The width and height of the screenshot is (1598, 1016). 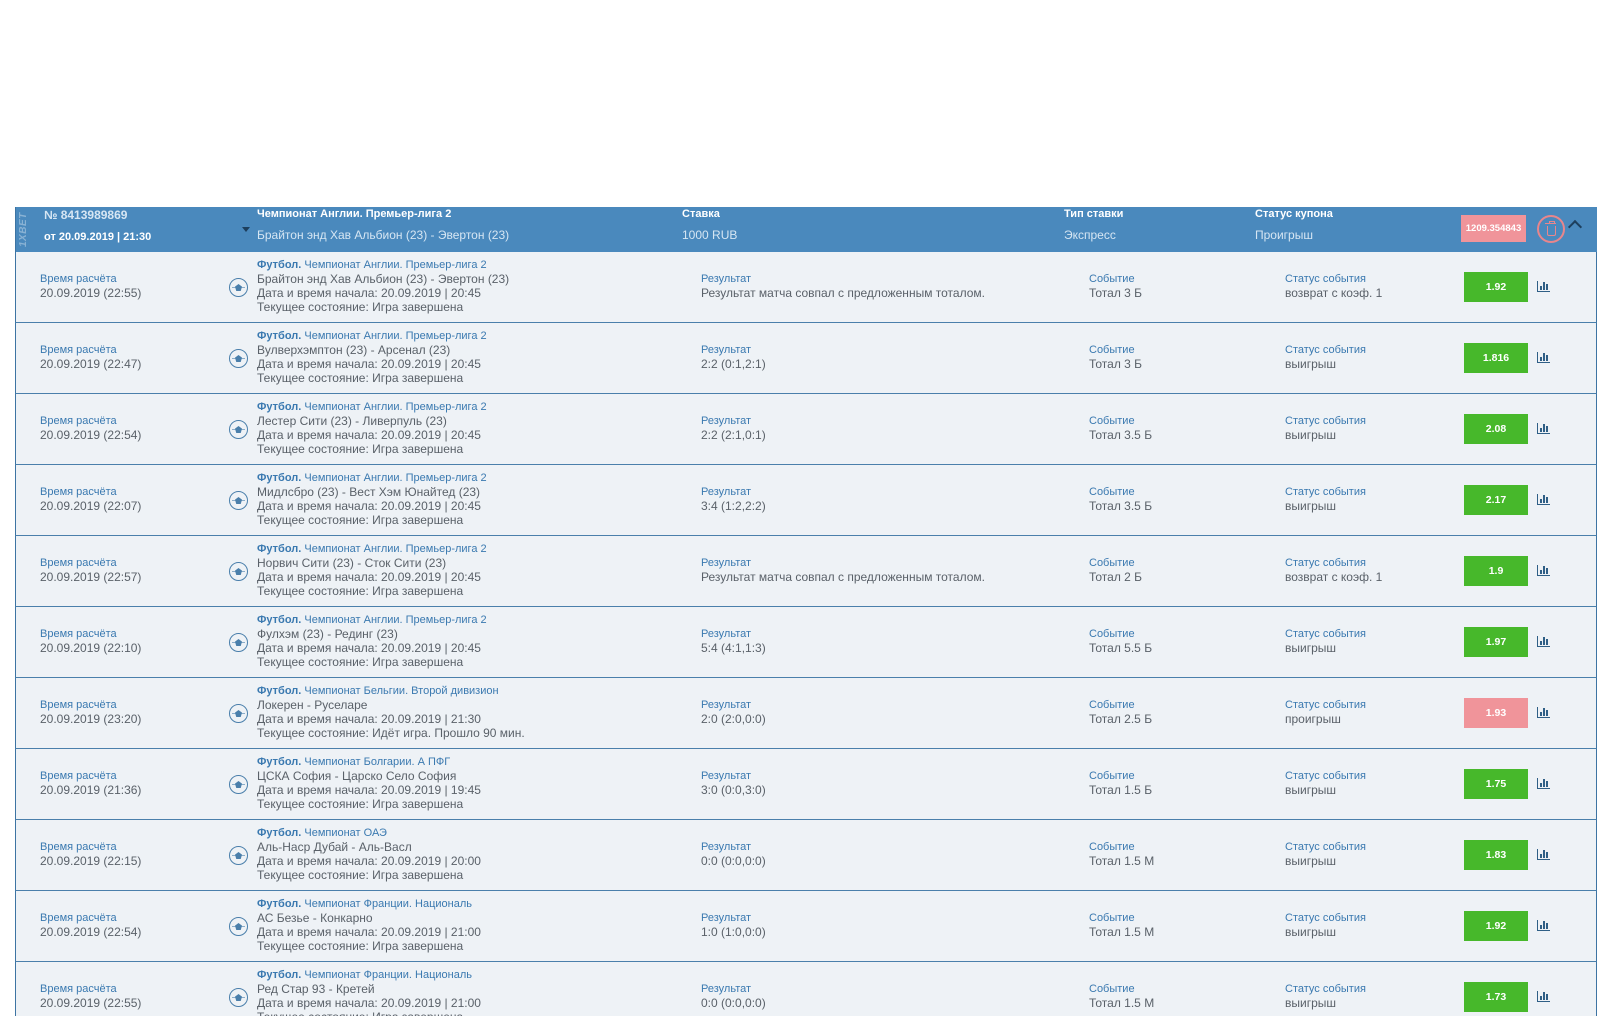 I want to click on coefficient-badge: 2.17, so click(x=1496, y=500).